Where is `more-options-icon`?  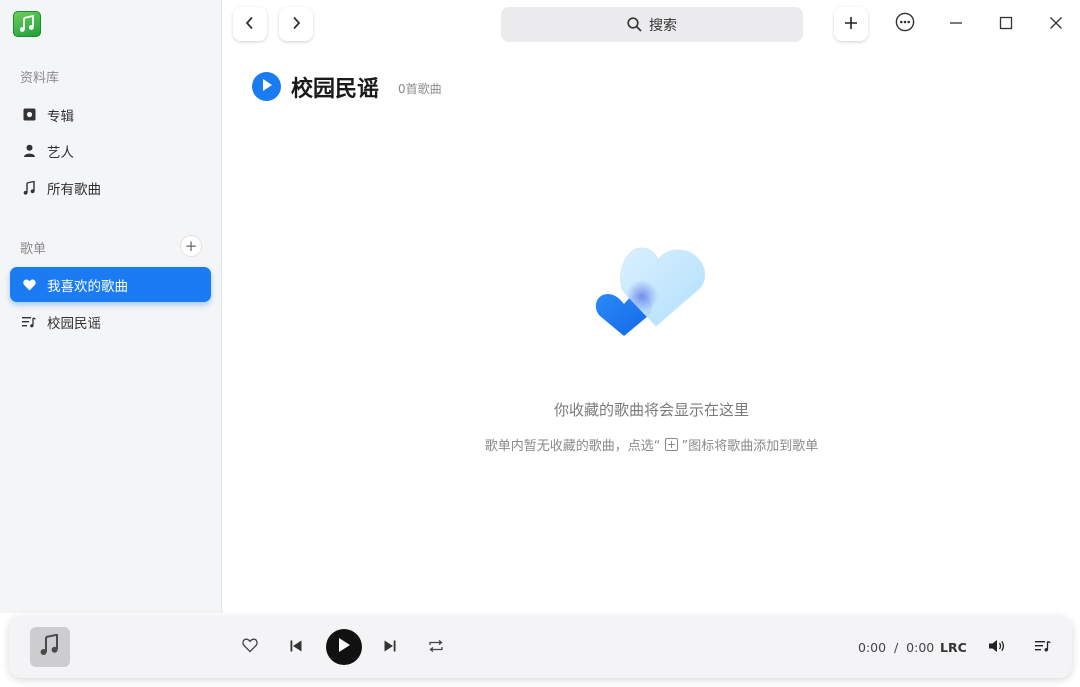
more-options-icon is located at coordinates (905, 24).